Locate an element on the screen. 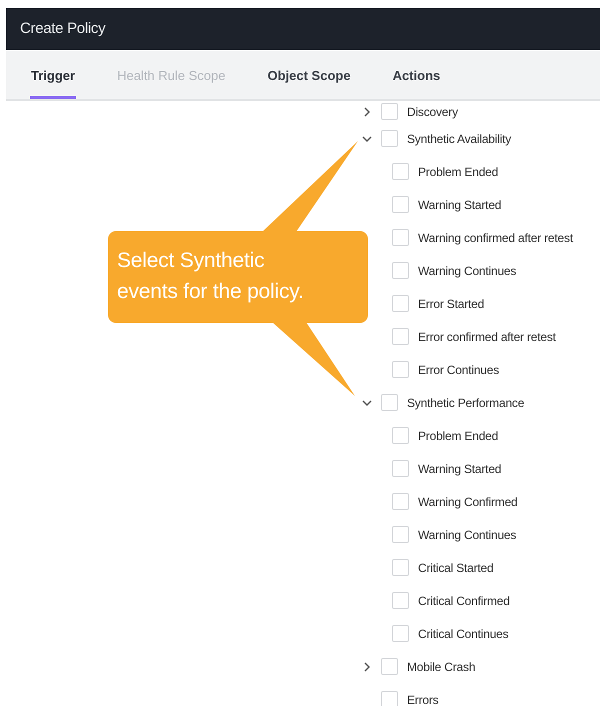 The image size is (600, 706). checkbox-label: Error Started is located at coordinates (451, 303).